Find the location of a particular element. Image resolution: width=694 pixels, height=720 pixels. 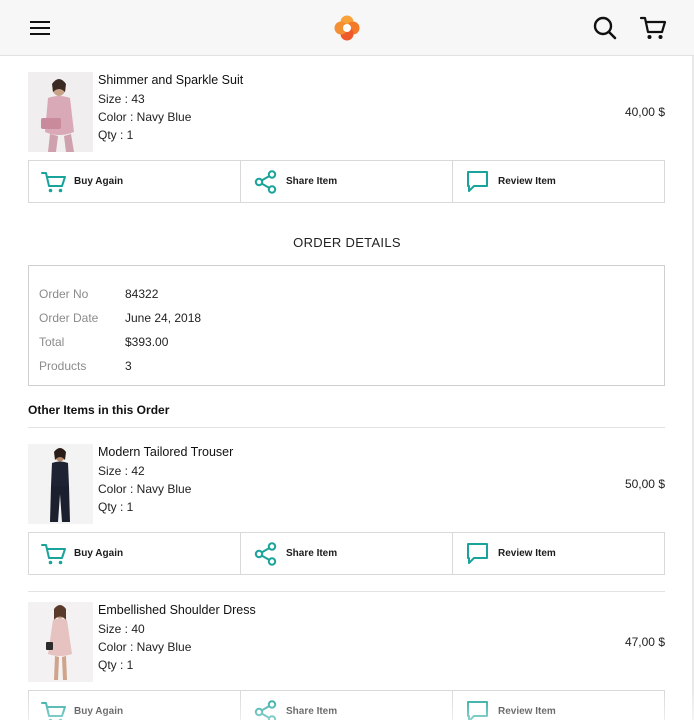

product-price: 50,00 $ is located at coordinates (644, 484).